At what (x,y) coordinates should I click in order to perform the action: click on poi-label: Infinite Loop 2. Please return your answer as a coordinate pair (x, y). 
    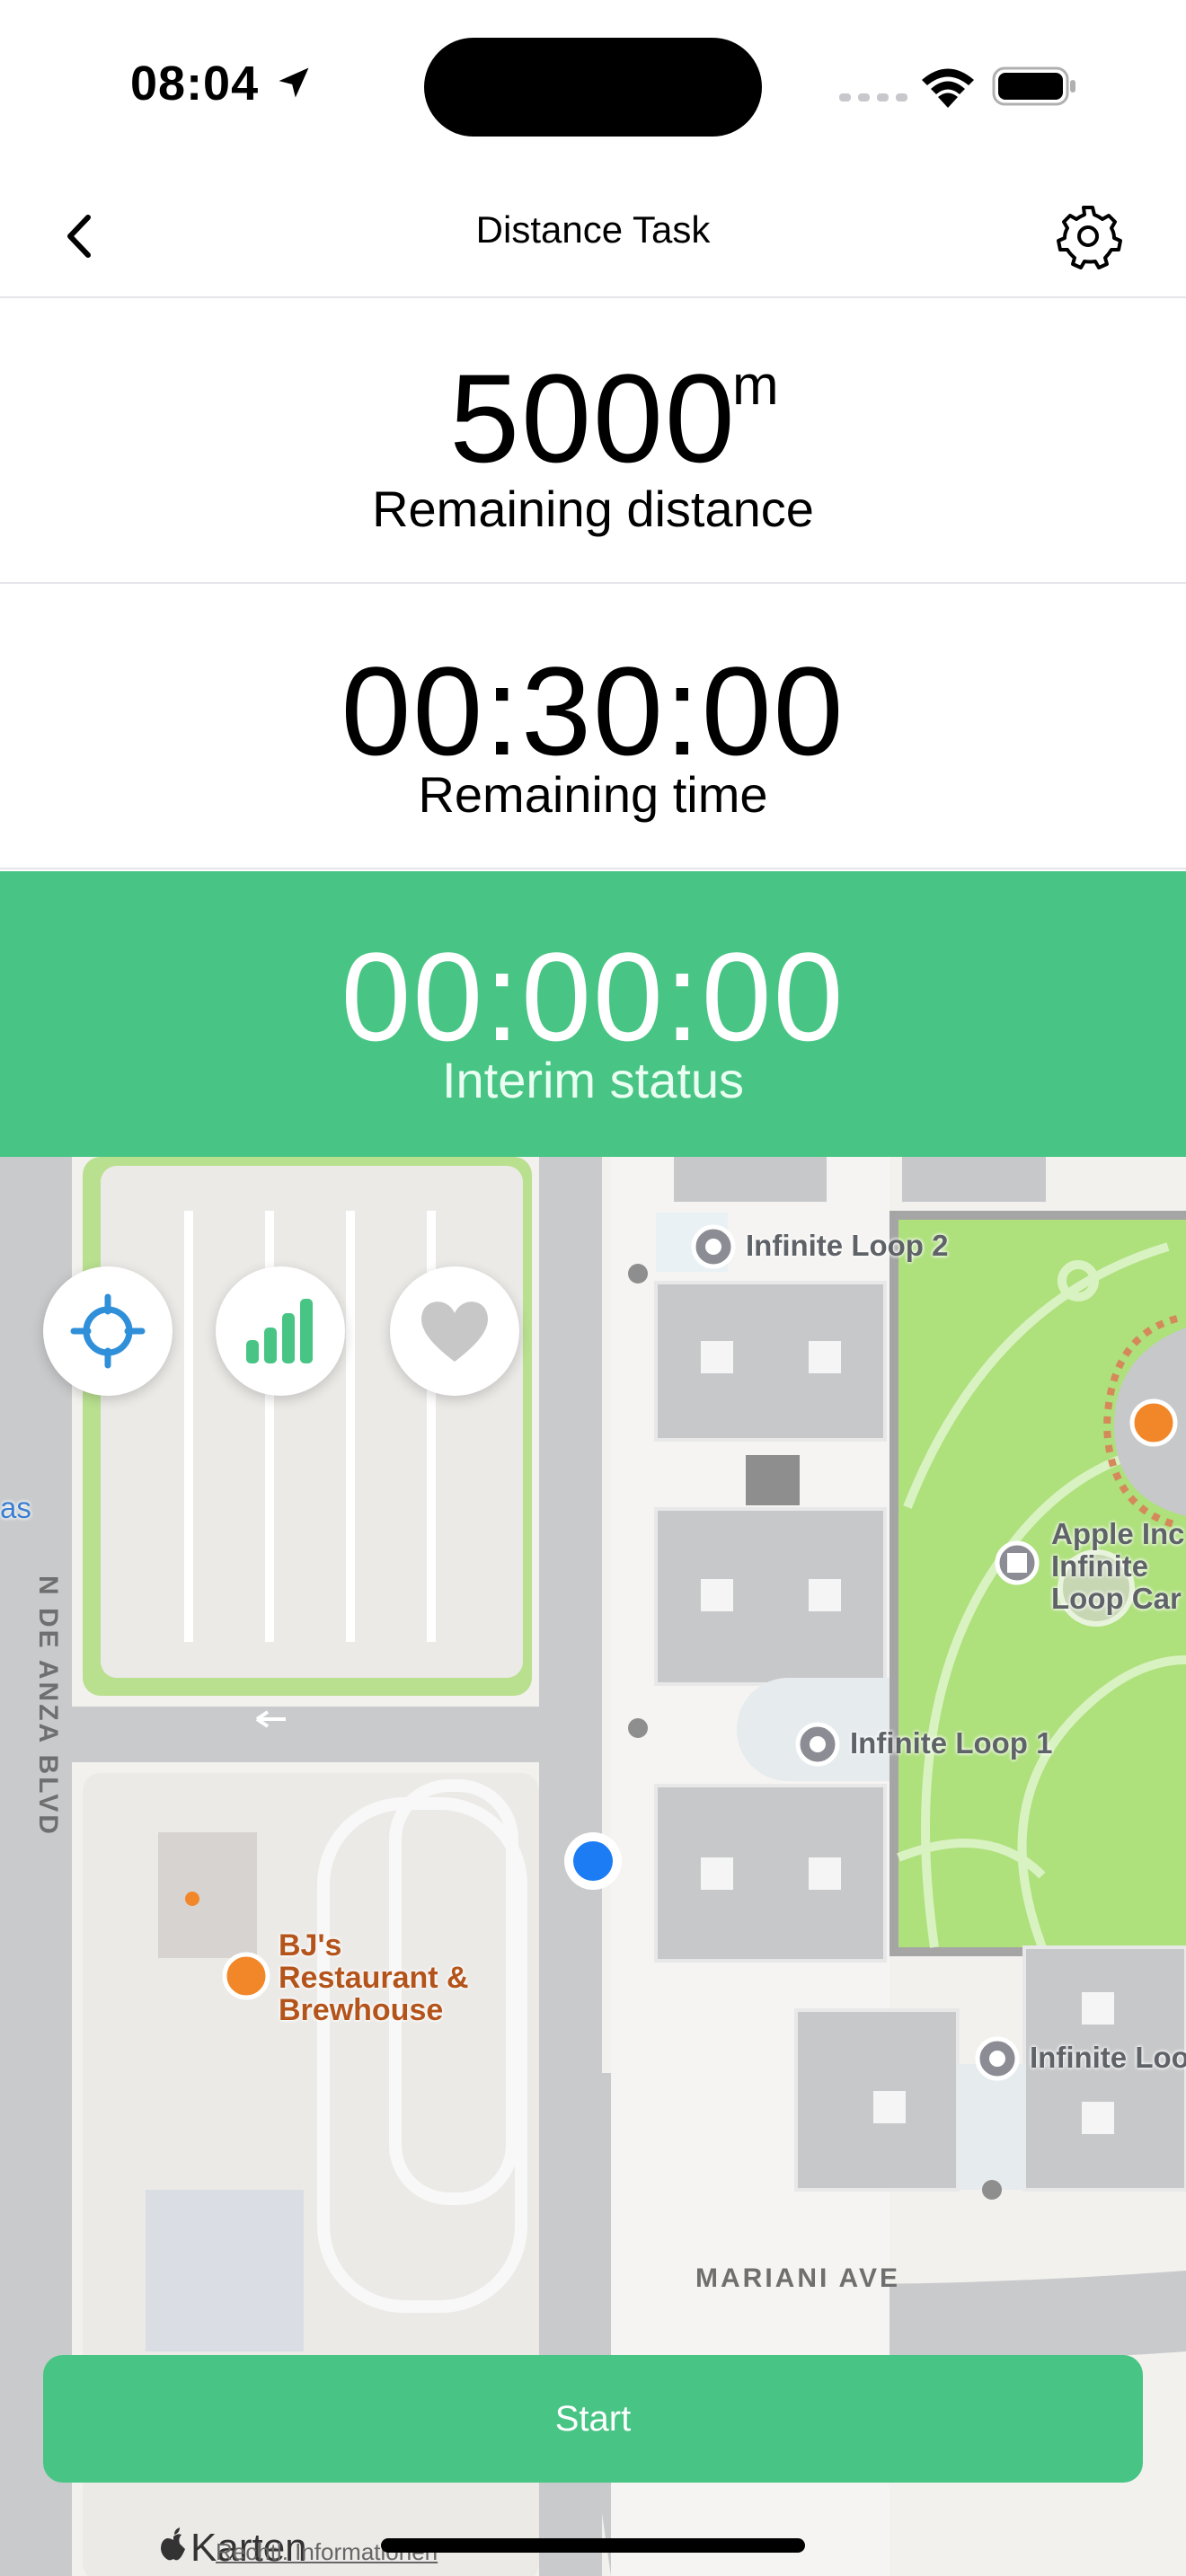
    Looking at the image, I should click on (847, 1246).